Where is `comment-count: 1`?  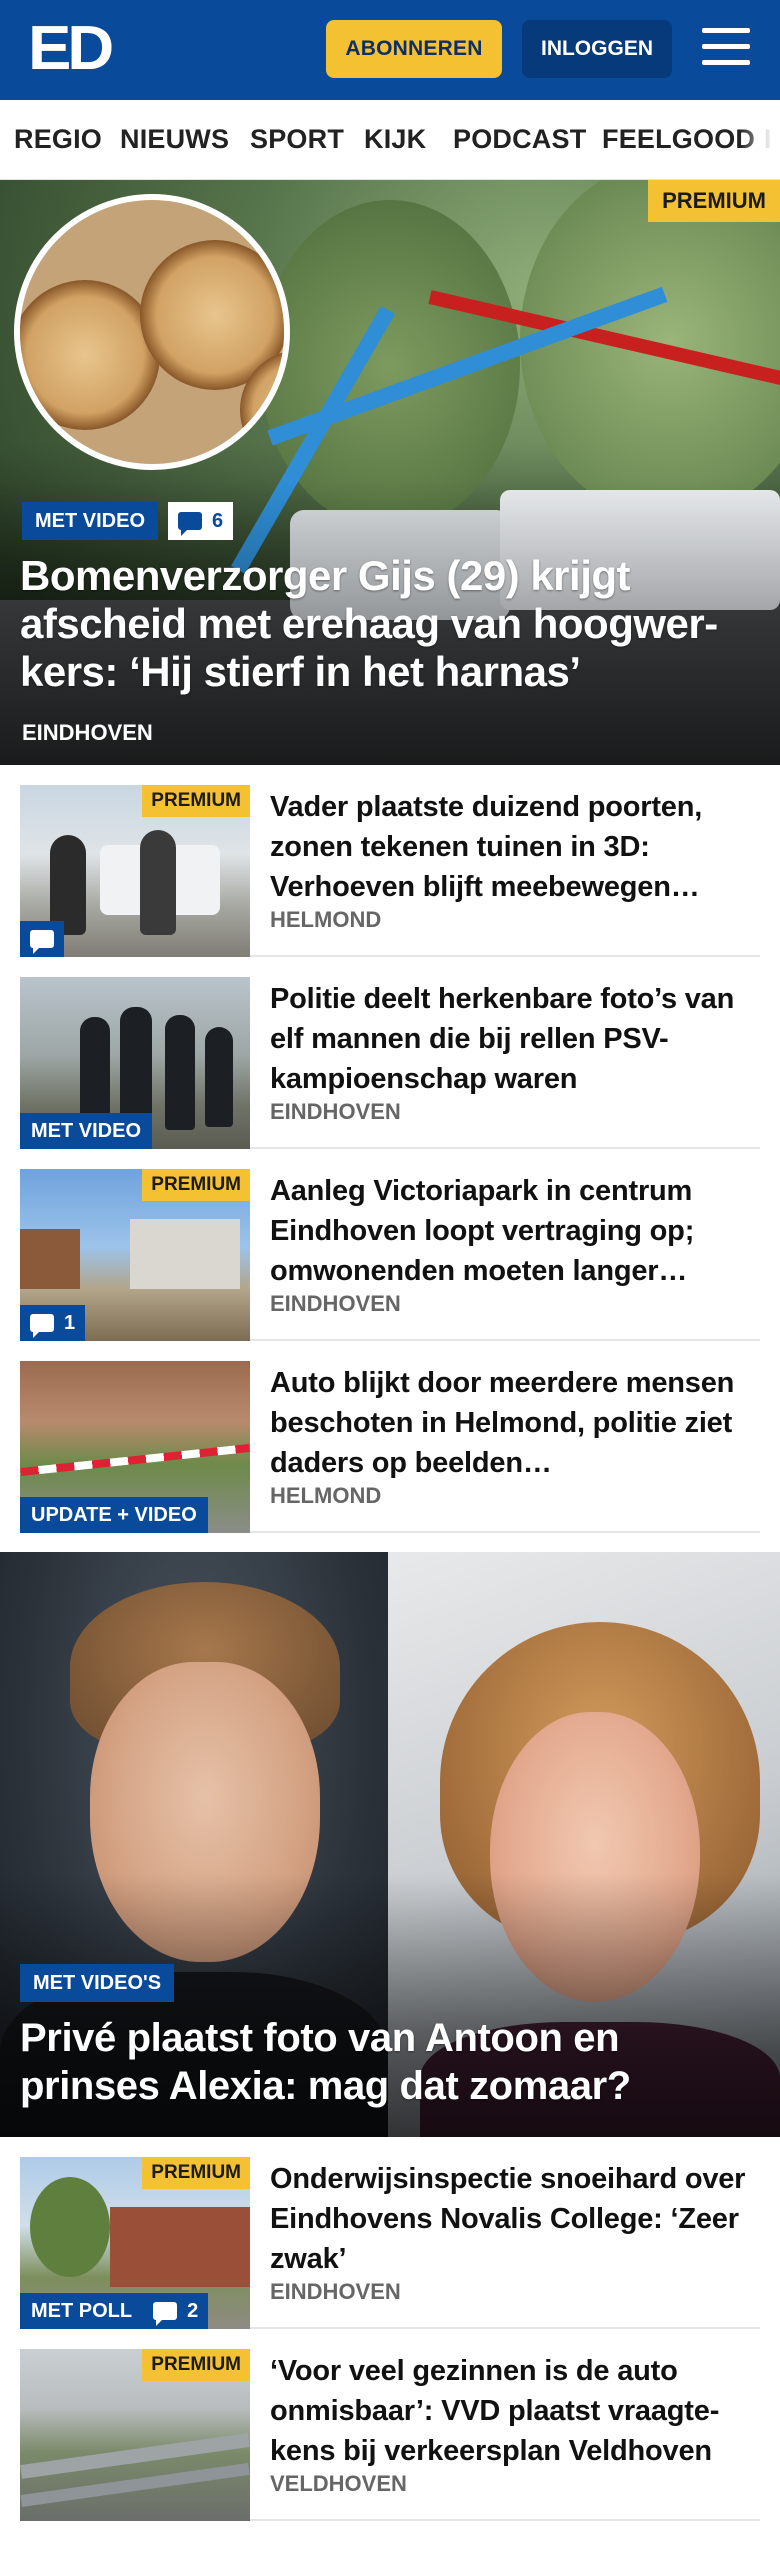
comment-count: 1 is located at coordinates (53, 1323).